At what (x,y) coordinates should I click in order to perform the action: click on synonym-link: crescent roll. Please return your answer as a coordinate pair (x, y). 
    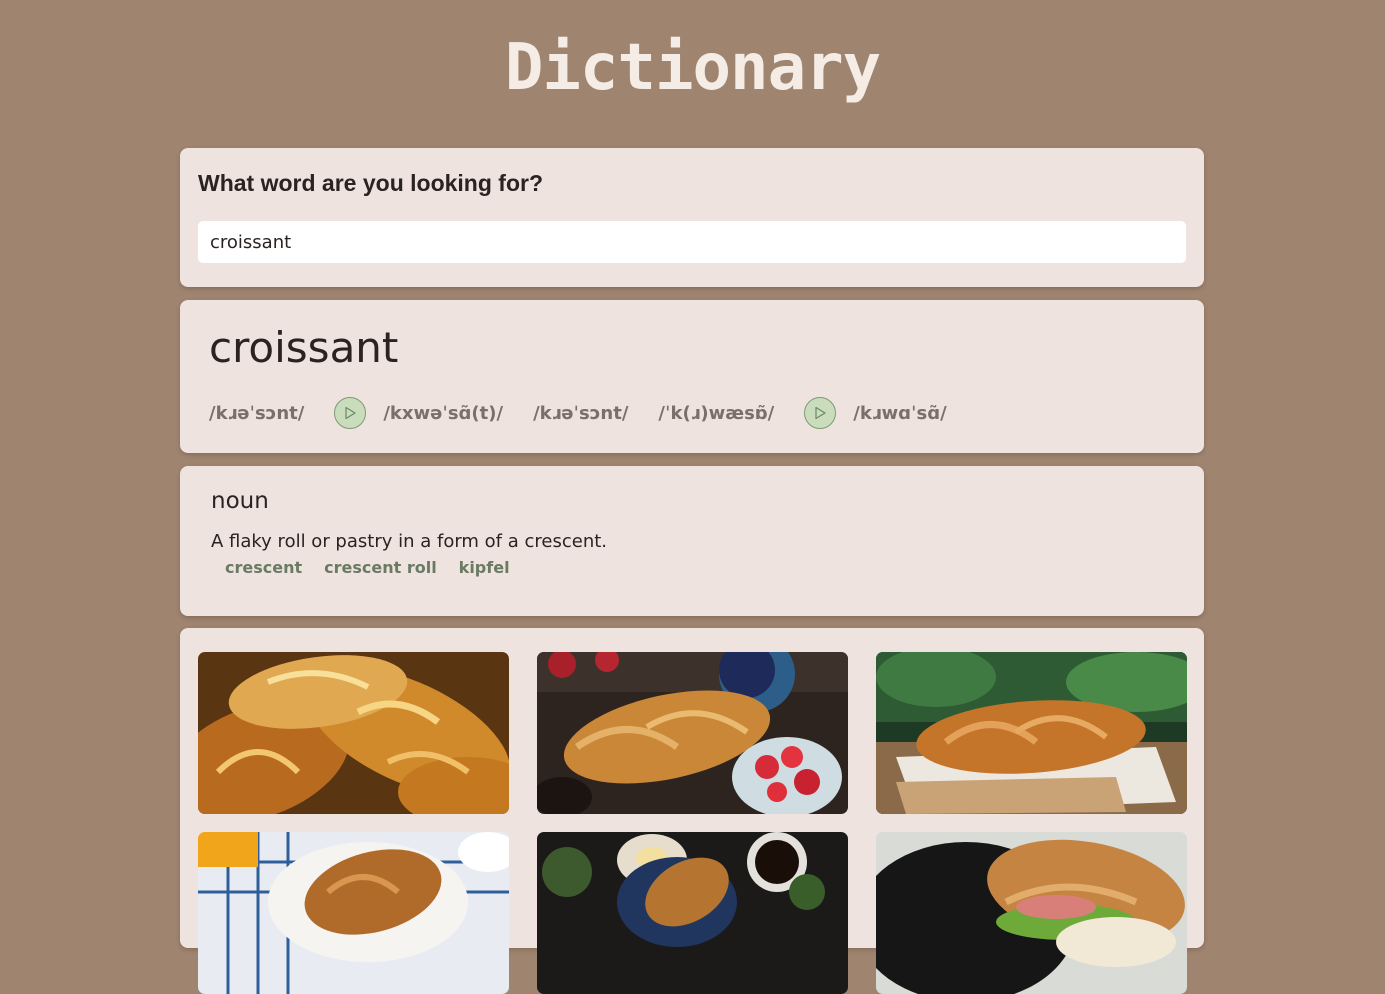
    Looking at the image, I should click on (380, 567).